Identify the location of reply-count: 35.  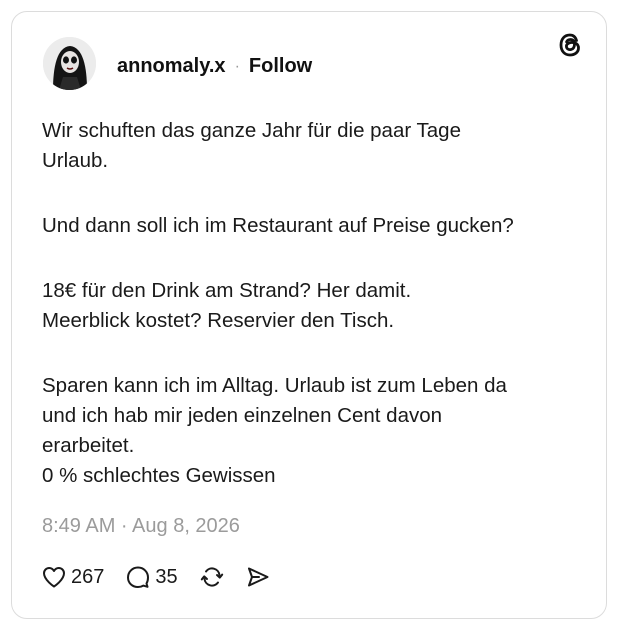
(166, 576).